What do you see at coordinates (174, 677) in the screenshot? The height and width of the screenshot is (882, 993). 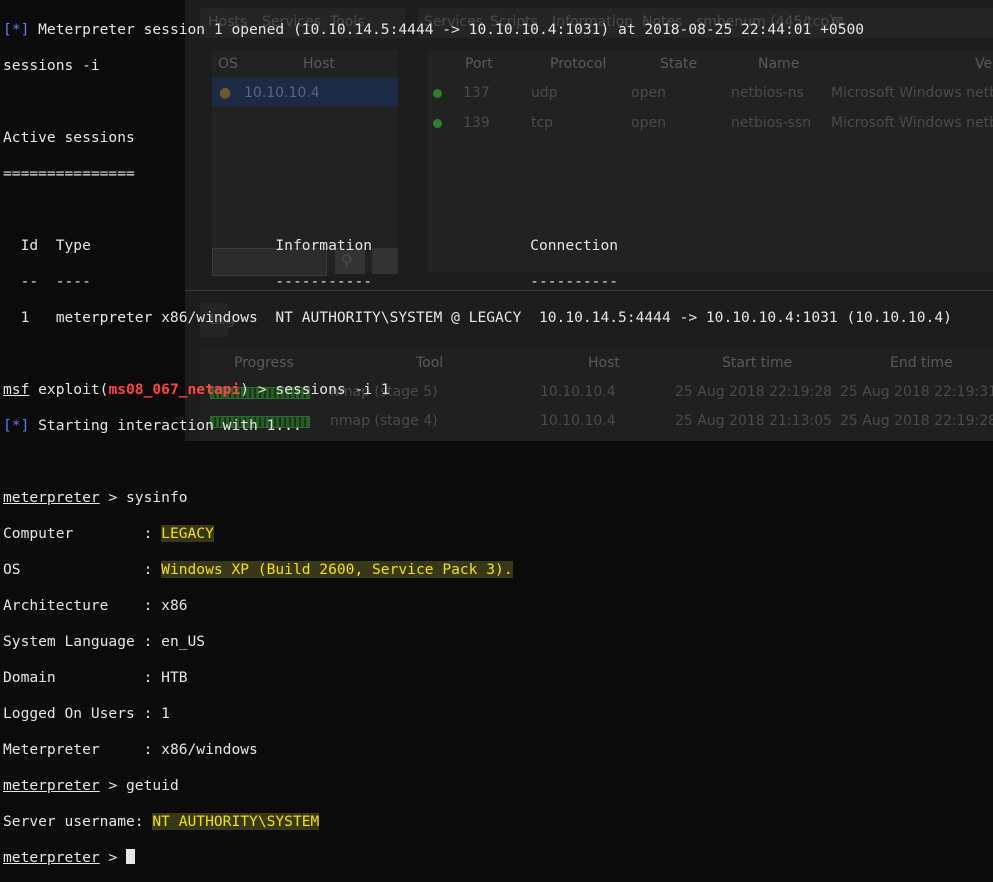 I see `sysinfo-value: HTB` at bounding box center [174, 677].